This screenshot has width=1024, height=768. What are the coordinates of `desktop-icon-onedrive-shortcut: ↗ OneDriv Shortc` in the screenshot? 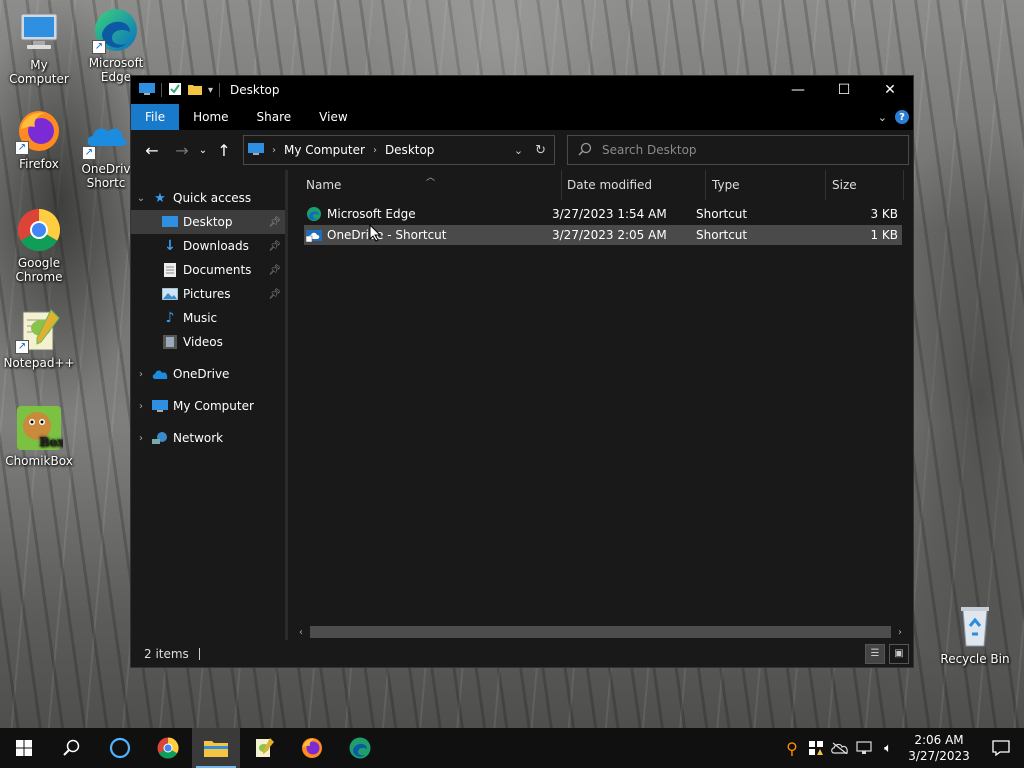 It's located at (106, 151).